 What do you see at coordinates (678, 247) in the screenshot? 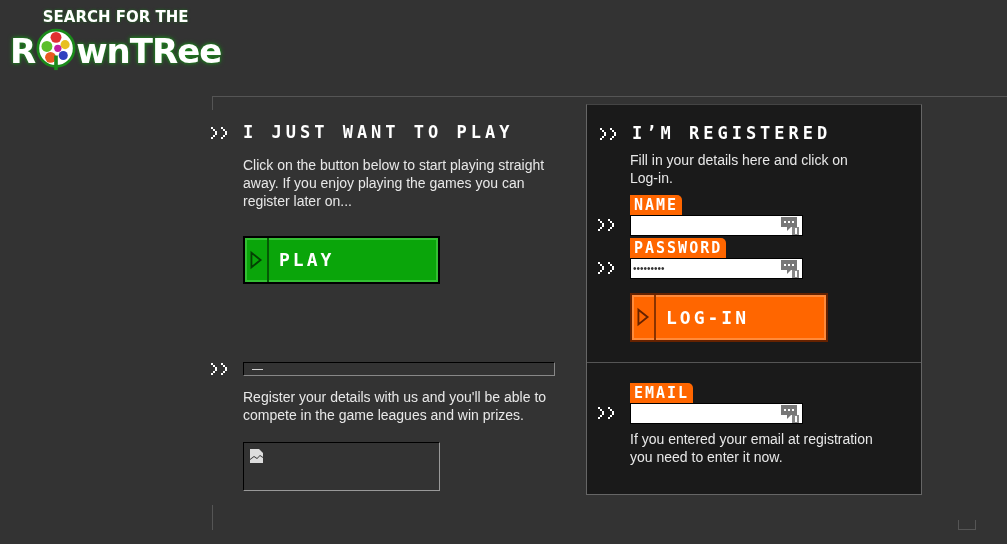
I see `field-label: PASSWORD` at bounding box center [678, 247].